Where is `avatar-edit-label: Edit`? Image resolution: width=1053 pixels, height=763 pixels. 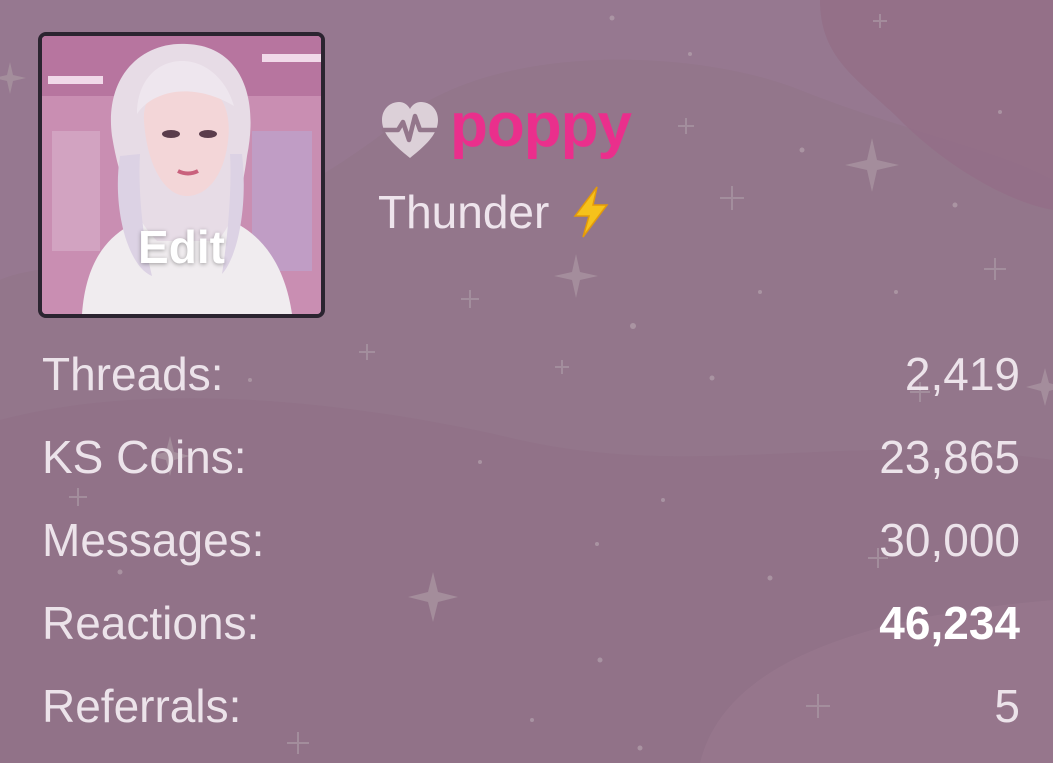 avatar-edit-label: Edit is located at coordinates (181, 247).